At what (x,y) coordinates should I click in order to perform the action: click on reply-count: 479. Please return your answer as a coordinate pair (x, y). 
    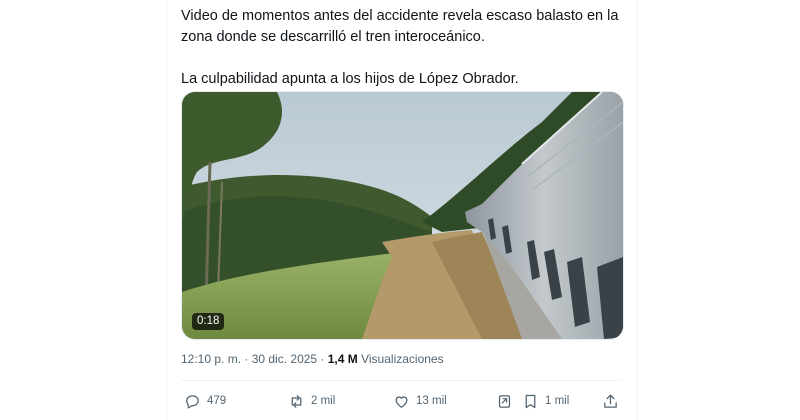
    Looking at the image, I should click on (217, 401).